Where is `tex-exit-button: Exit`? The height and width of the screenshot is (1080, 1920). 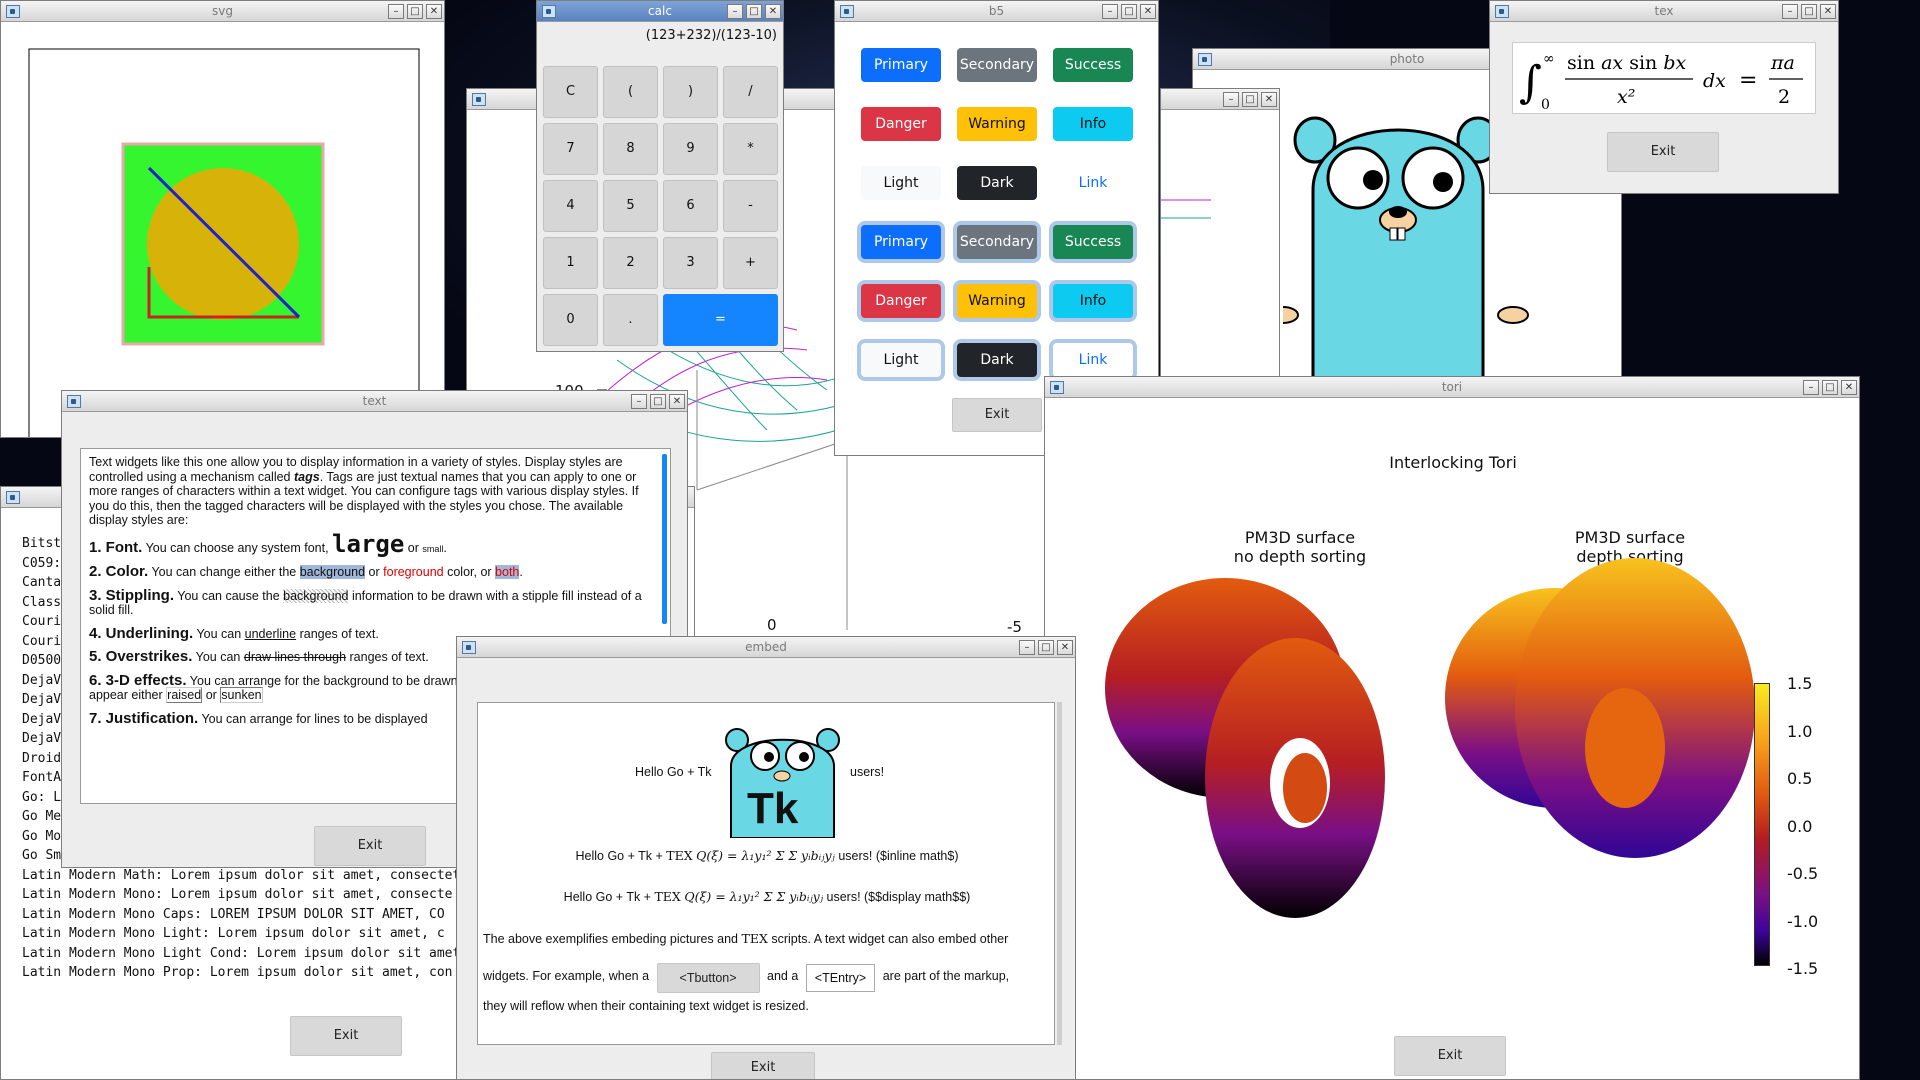
tex-exit-button: Exit is located at coordinates (1663, 152).